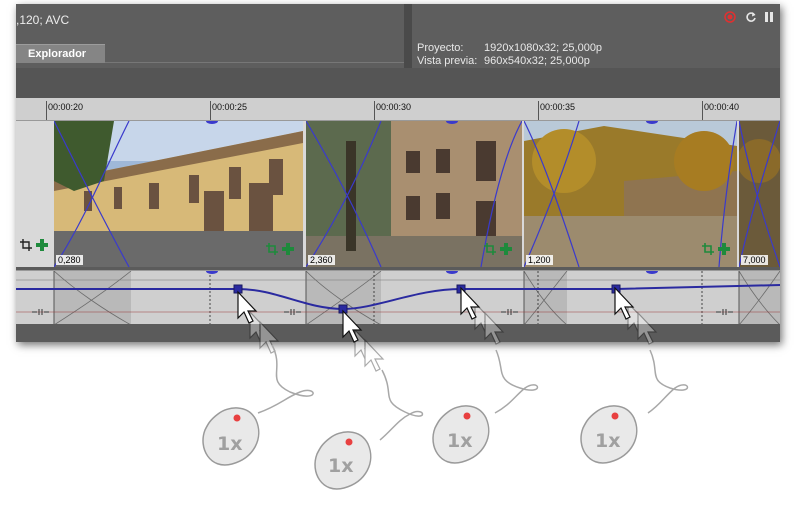 The width and height of the screenshot is (795, 509). What do you see at coordinates (341, 466) in the screenshot?
I see `click-count-label-2: 1x` at bounding box center [341, 466].